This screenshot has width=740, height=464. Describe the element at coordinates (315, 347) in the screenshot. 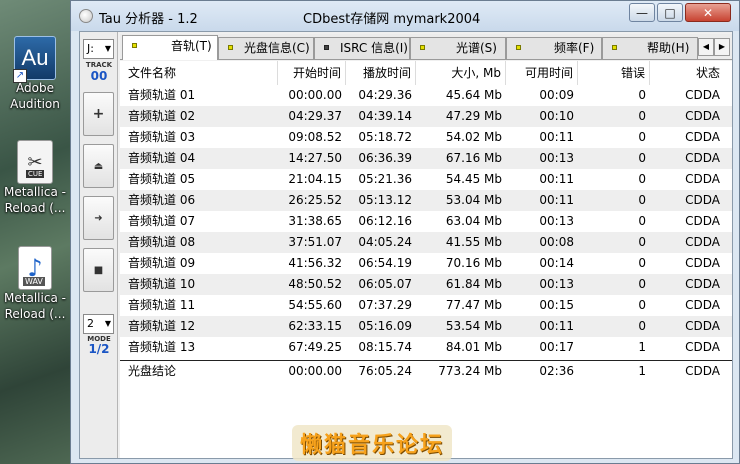

I see `cell-start-time: 67:49.25` at that location.